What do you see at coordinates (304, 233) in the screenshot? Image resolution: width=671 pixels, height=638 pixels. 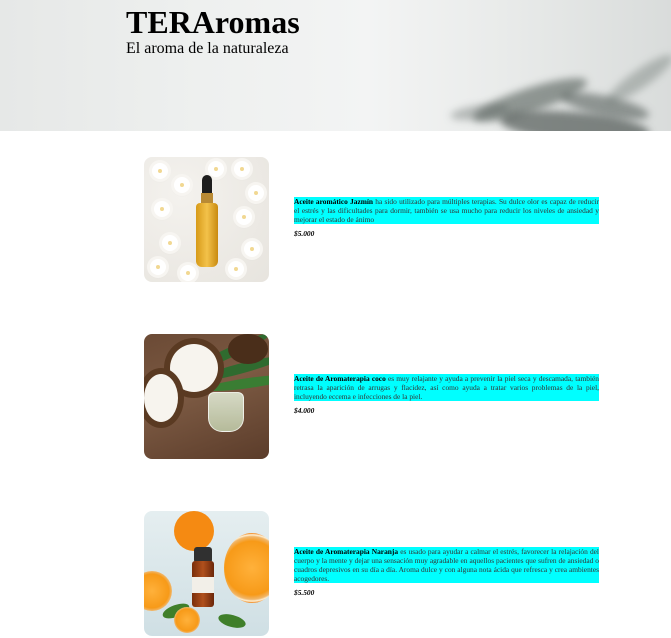 I see `product-price: $5.000` at bounding box center [304, 233].